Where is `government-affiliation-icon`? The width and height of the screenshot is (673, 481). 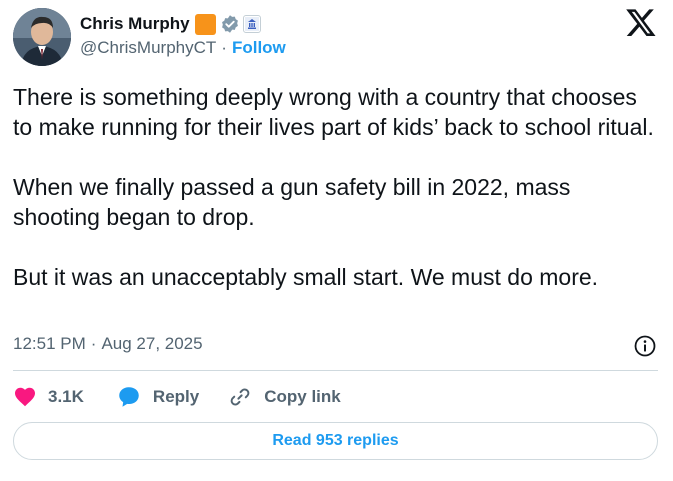 government-affiliation-icon is located at coordinates (251, 24).